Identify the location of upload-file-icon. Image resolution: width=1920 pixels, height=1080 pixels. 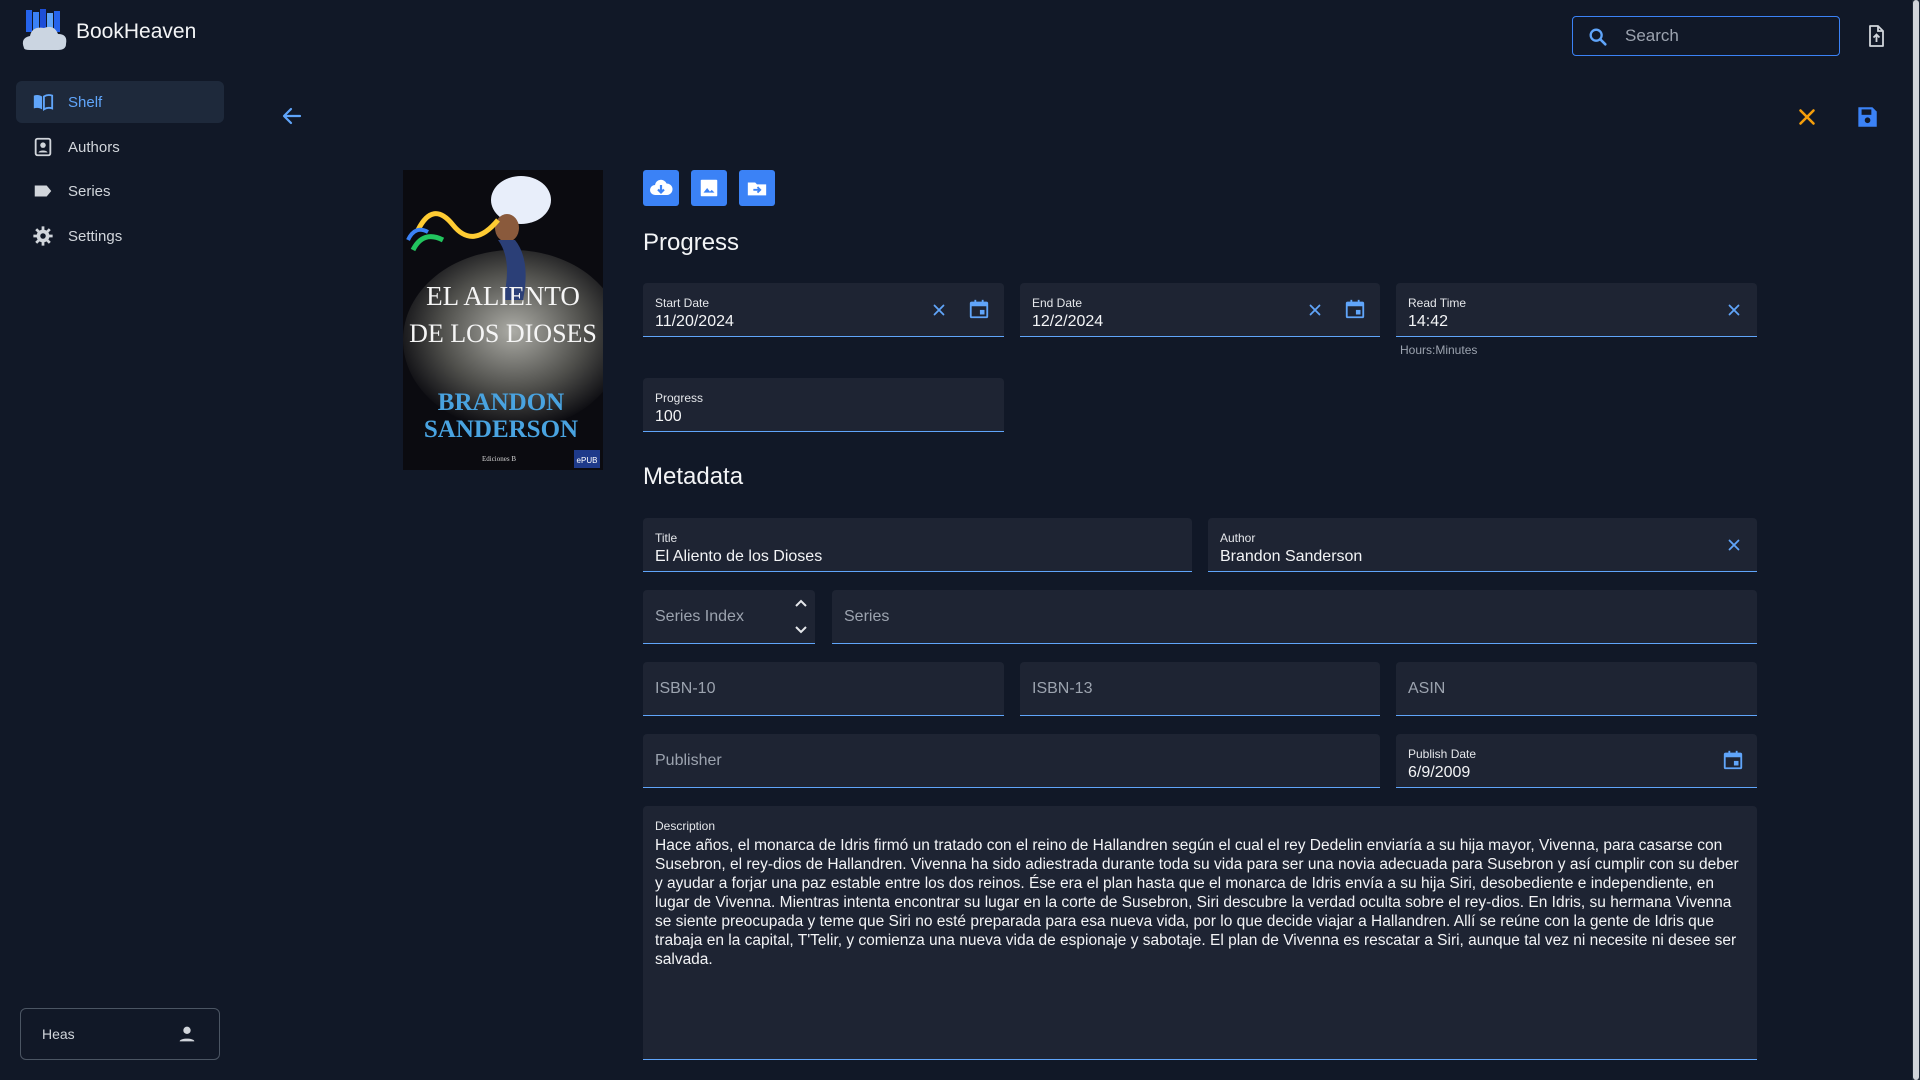
(1876, 36).